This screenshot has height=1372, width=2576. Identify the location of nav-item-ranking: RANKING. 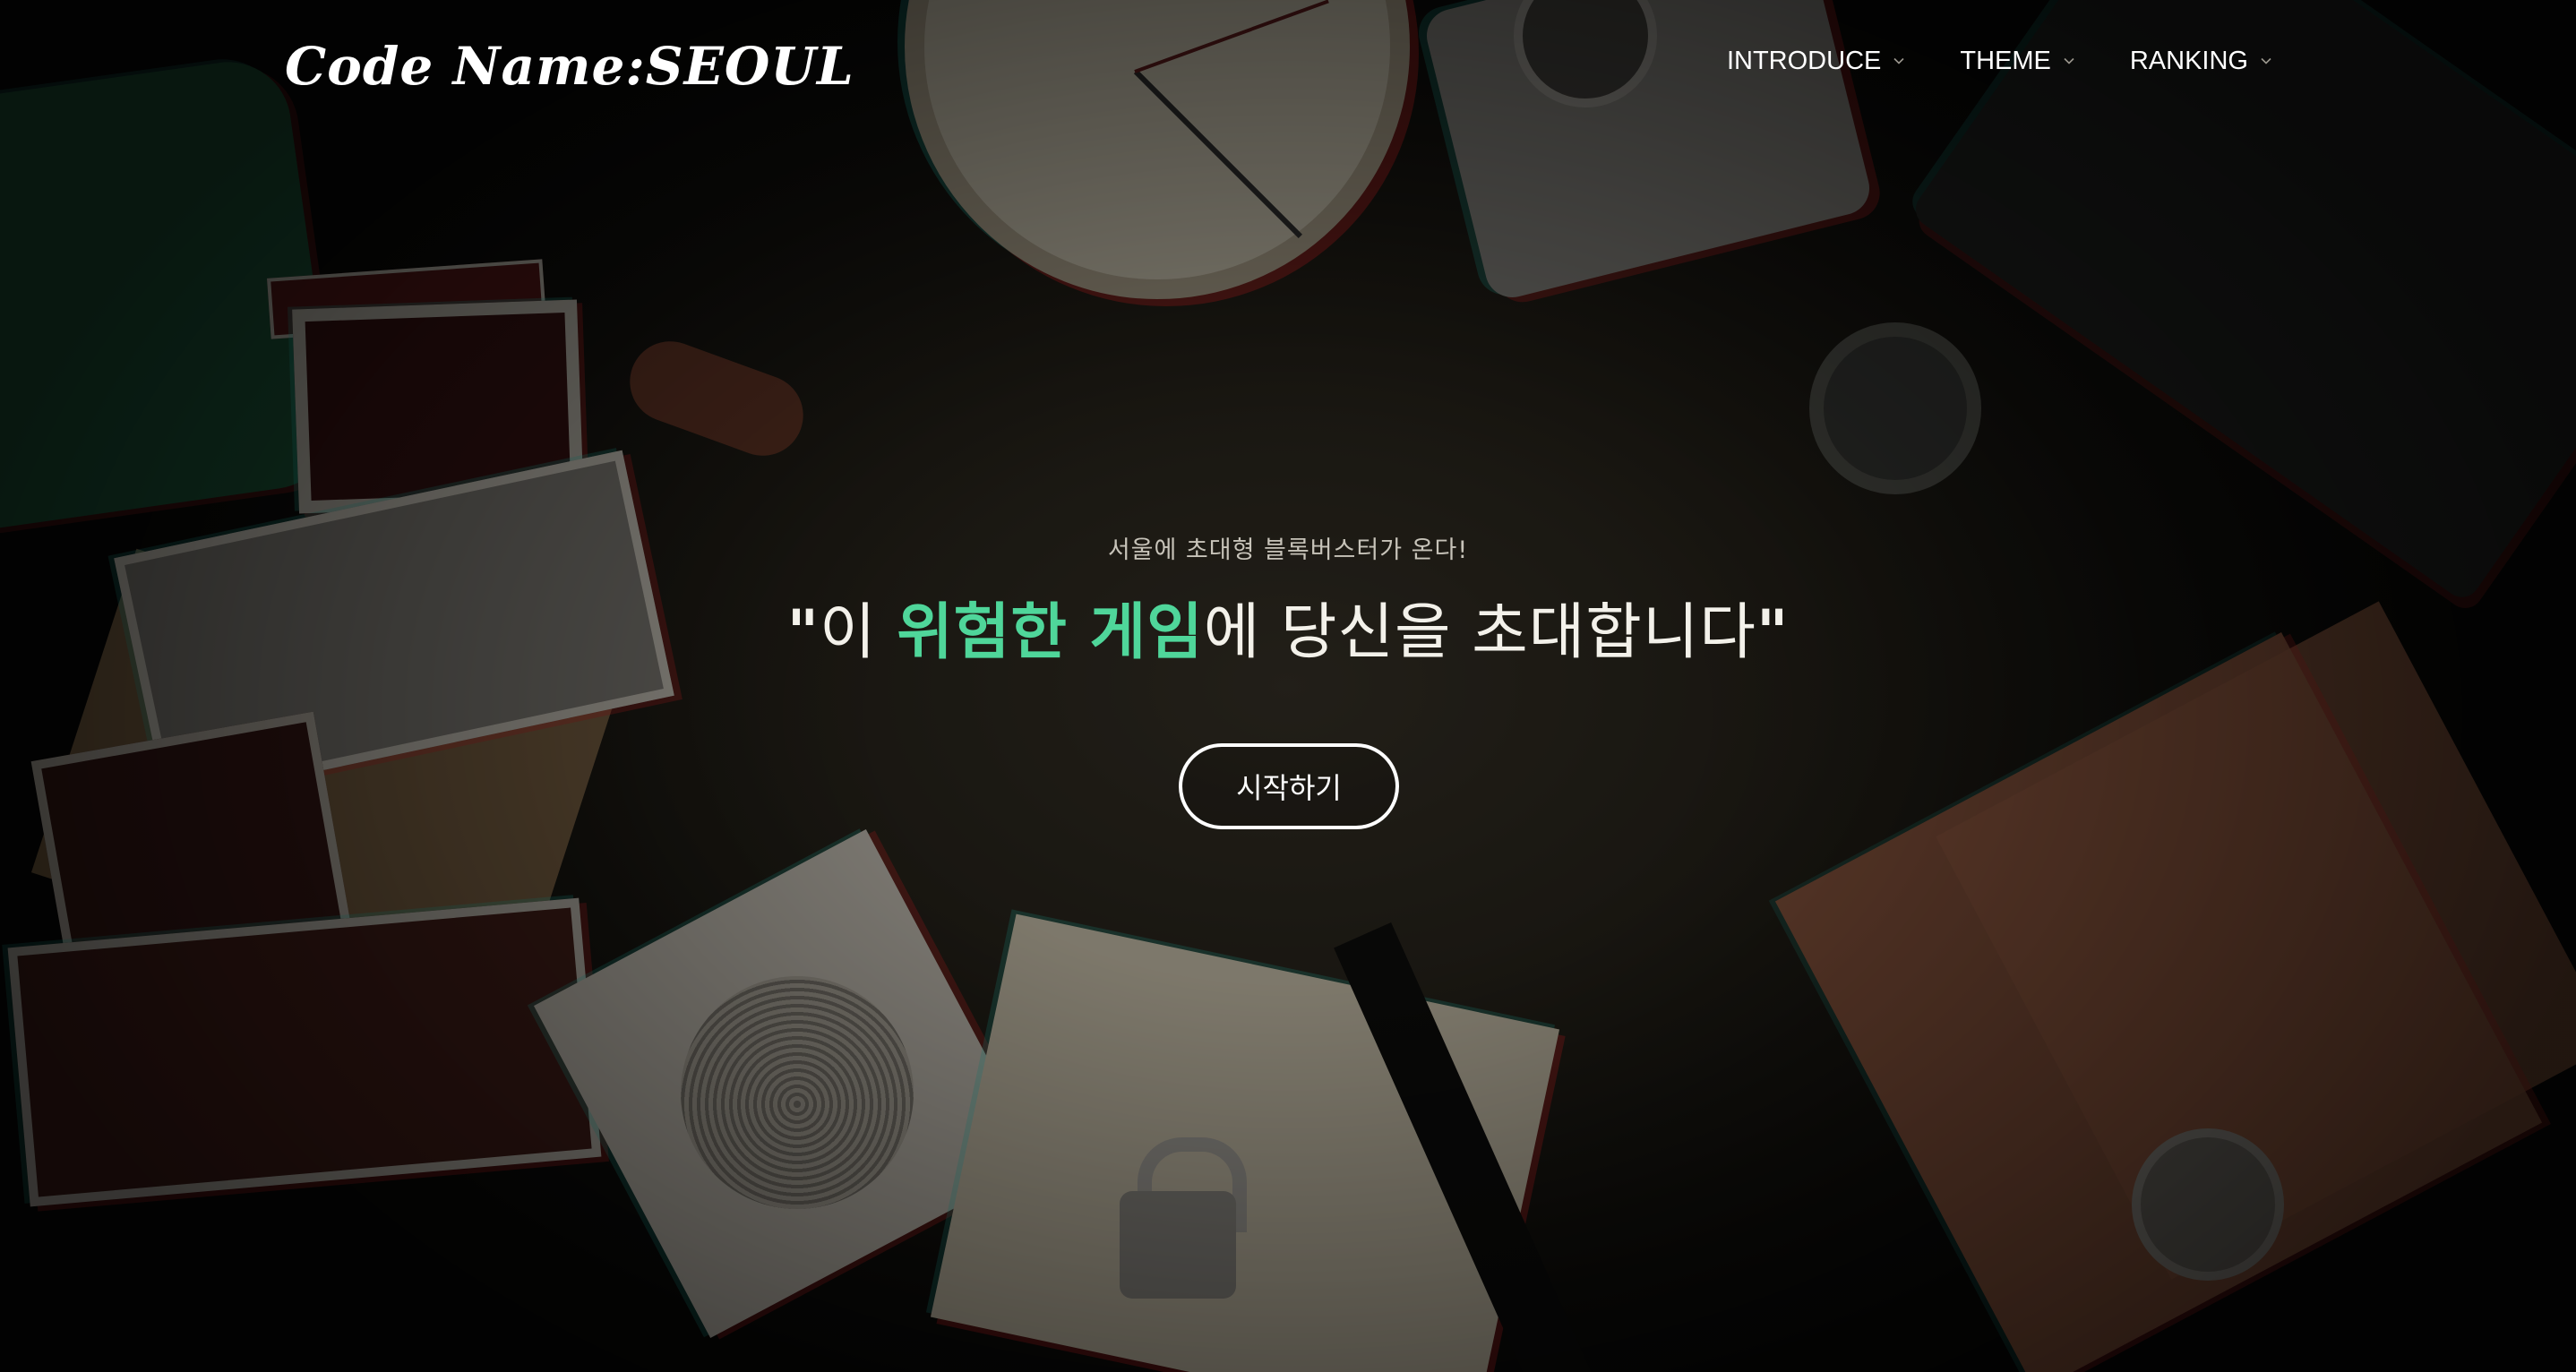
(2200, 61).